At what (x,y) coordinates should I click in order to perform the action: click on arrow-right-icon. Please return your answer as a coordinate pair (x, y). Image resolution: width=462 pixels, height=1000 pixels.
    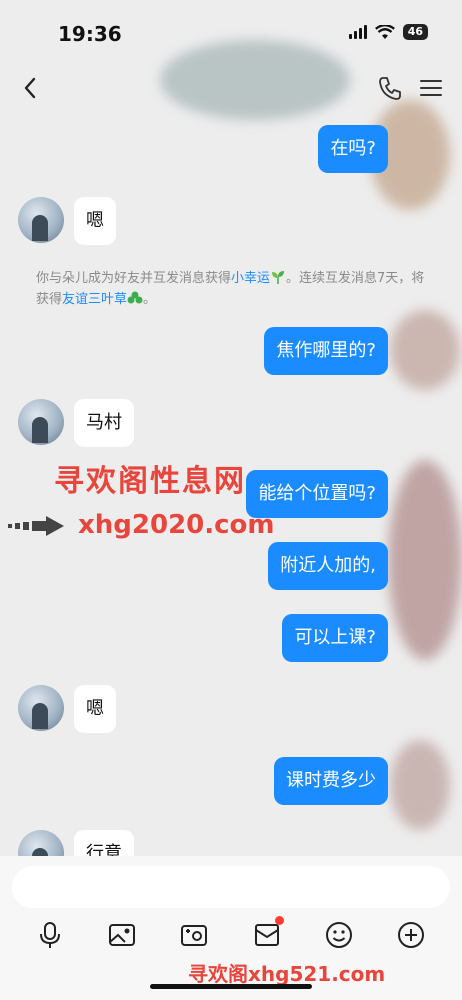
    Looking at the image, I should click on (36, 526).